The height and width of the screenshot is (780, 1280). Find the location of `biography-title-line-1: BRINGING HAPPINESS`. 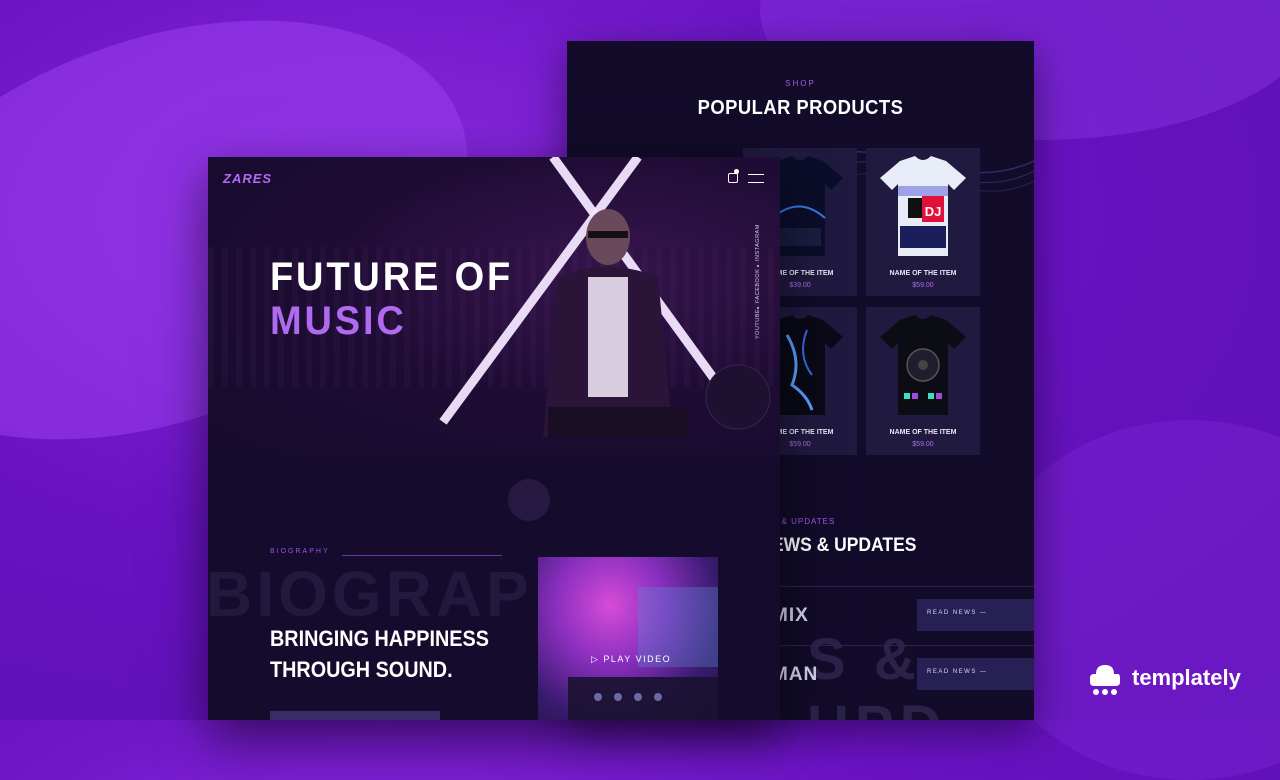

biography-title-line-1: BRINGING HAPPINESS is located at coordinates (379, 638).